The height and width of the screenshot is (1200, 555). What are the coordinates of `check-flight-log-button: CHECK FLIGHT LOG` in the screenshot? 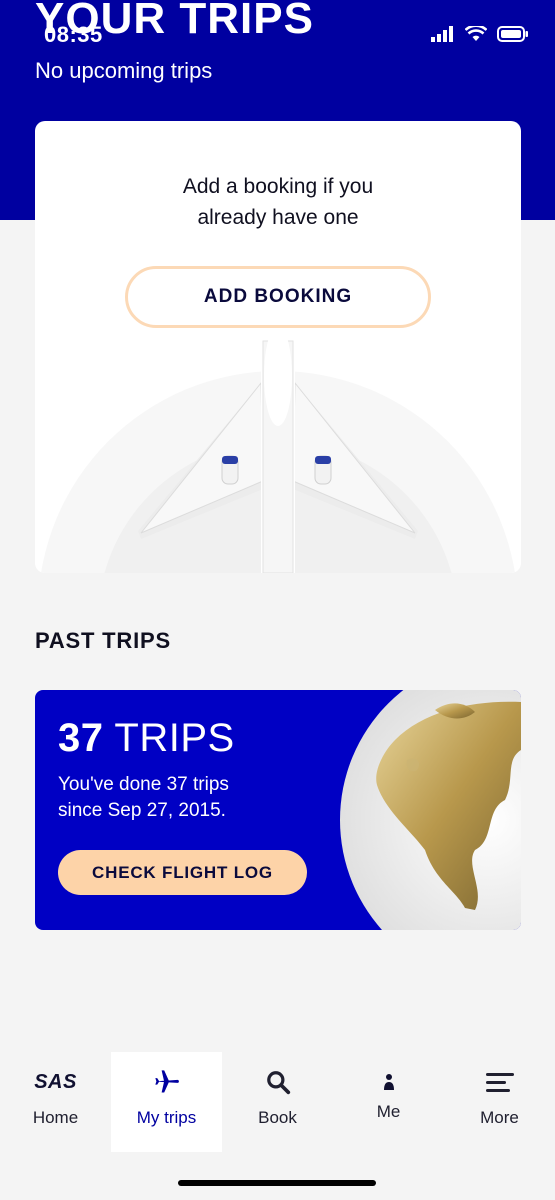 It's located at (182, 872).